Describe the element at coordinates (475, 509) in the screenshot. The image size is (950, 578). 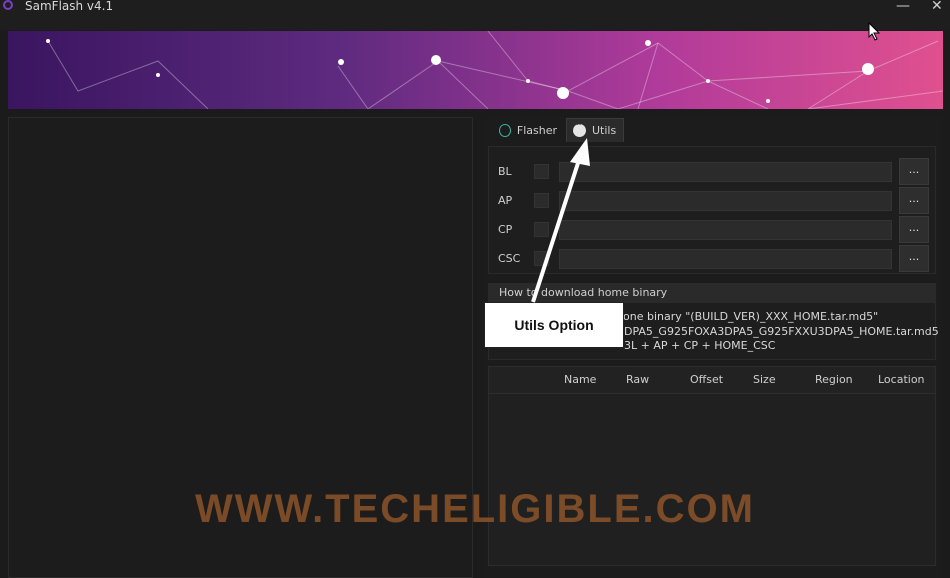
I see `watermark-text: WWW.TECHELIGIBLE.COM` at that location.